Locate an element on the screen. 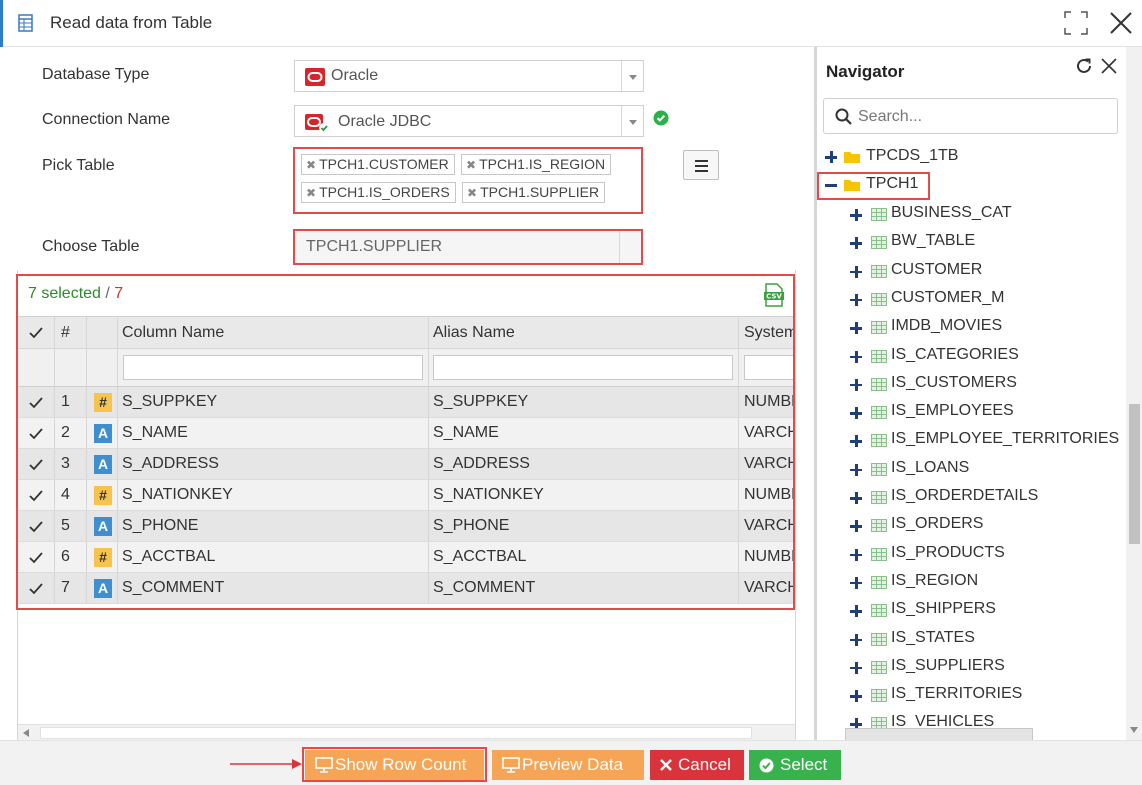 The image size is (1142, 785). show-row-count-button: Show Row Count is located at coordinates (394, 765).